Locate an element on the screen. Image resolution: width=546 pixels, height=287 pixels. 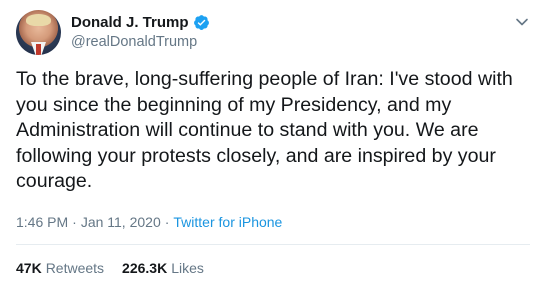
divider is located at coordinates (273, 244).